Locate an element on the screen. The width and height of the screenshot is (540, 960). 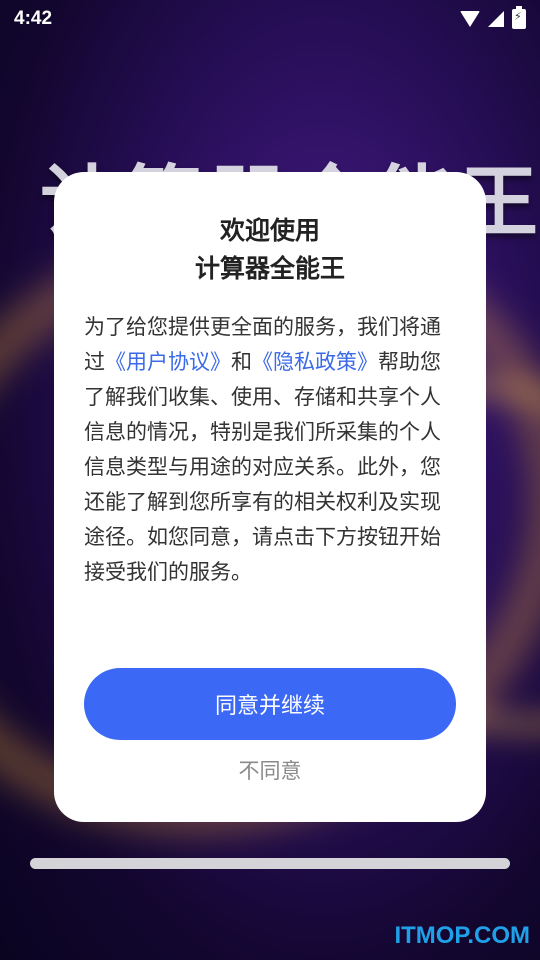
user-agreement-link: 《用户协议》 is located at coordinates (168, 362).